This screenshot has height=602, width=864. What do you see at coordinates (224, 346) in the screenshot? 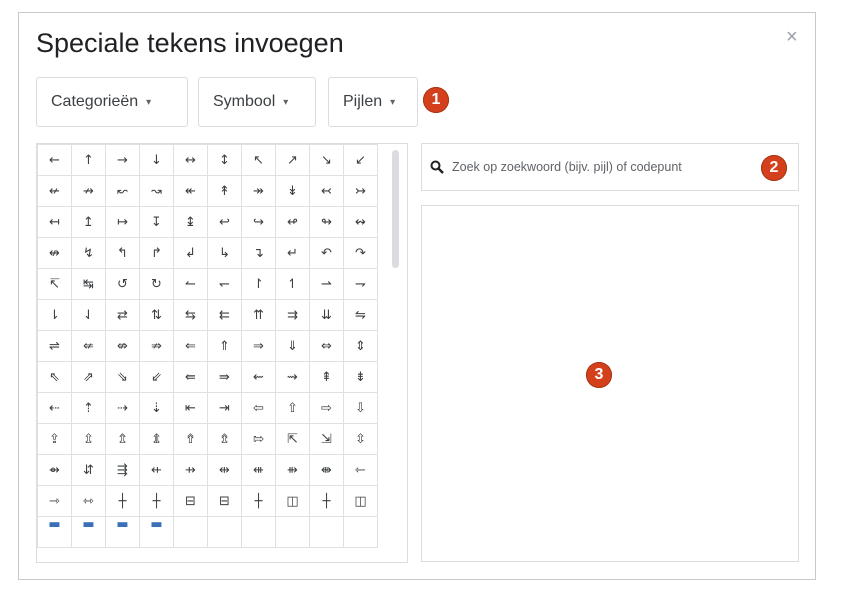
I see `symbol-cell: ⇑` at bounding box center [224, 346].